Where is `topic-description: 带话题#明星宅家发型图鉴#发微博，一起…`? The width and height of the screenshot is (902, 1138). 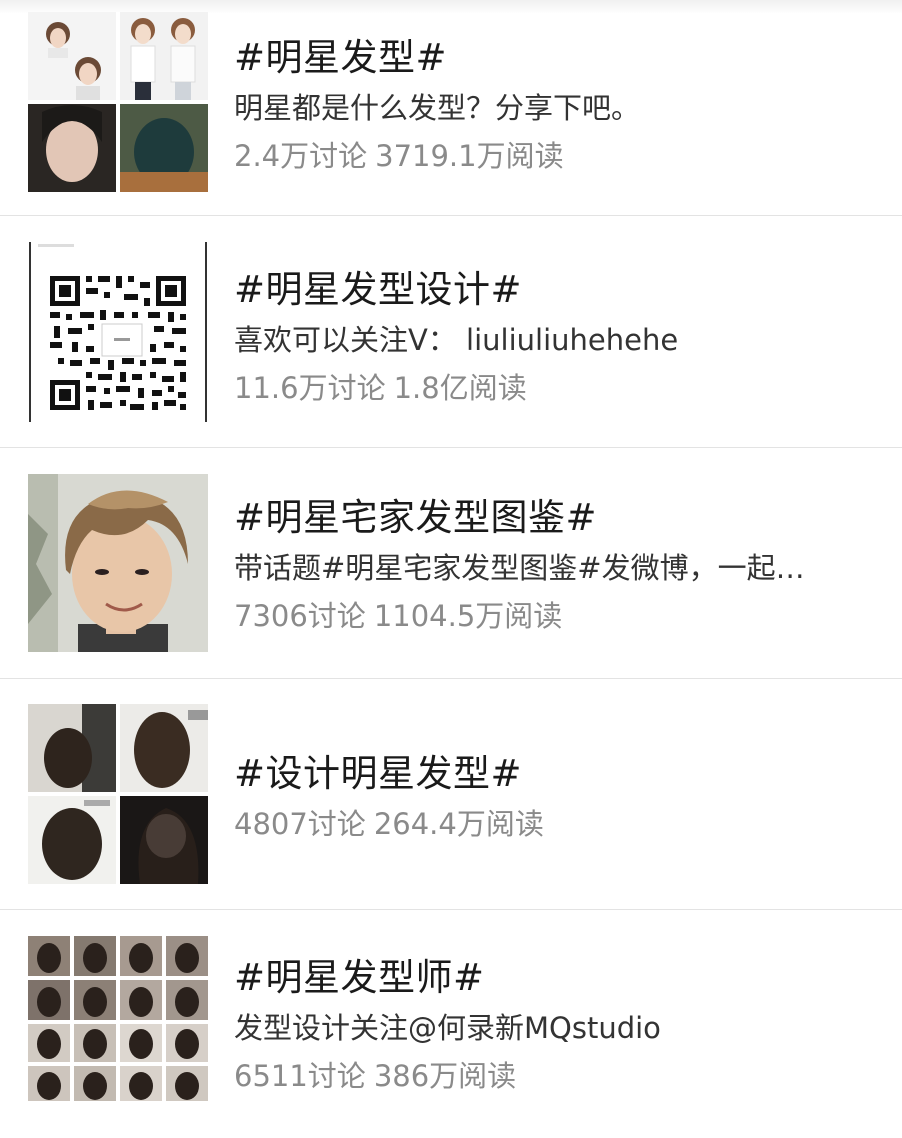
topic-description: 带话题#明星宅家发型图鉴#发微博，一起… is located at coordinates (519, 568).